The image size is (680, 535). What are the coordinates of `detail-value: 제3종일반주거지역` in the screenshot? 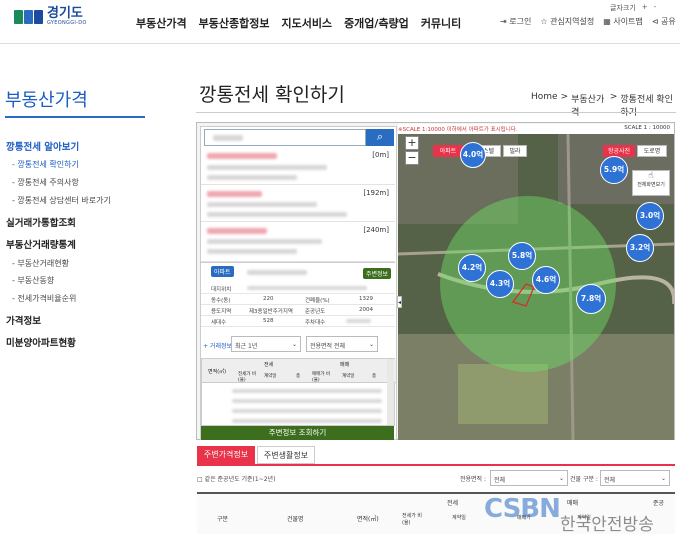 It's located at (271, 312).